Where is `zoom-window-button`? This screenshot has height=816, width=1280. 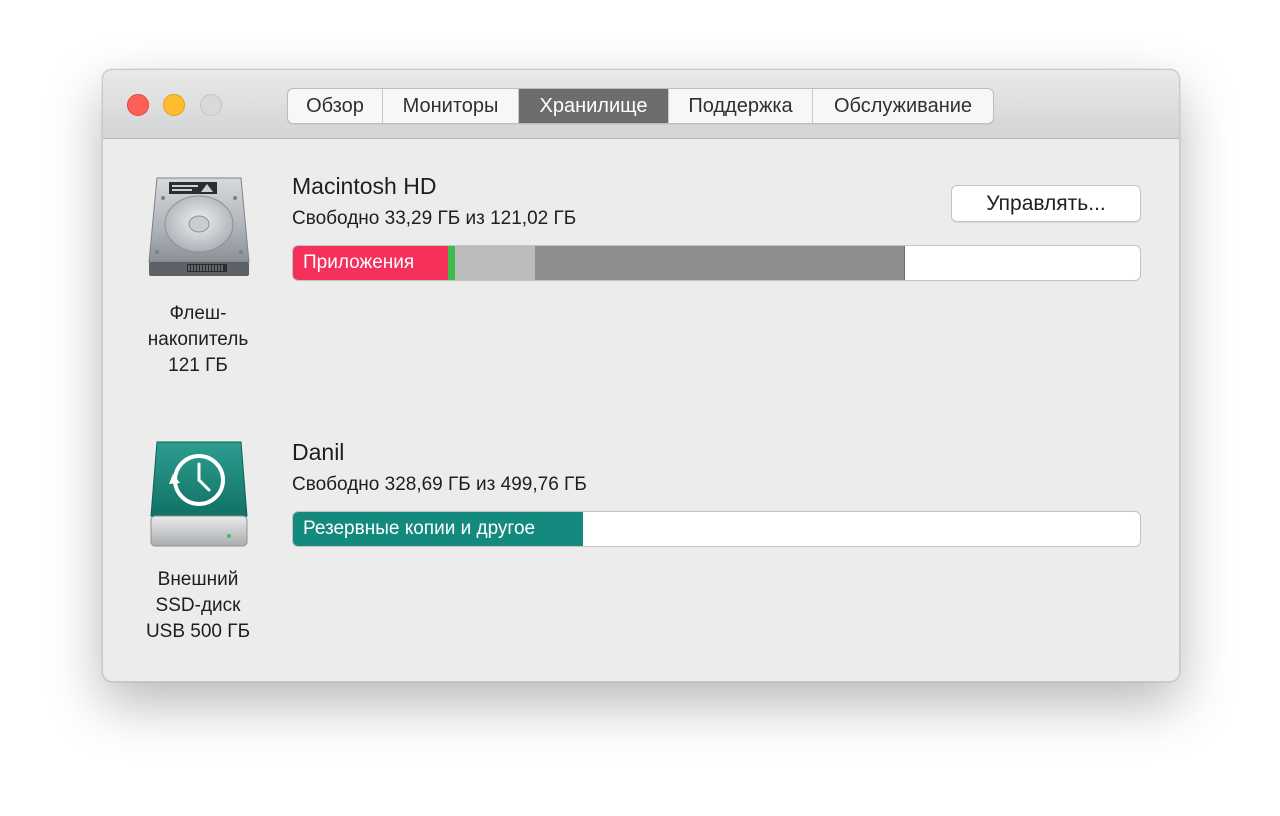
zoom-window-button is located at coordinates (211, 105).